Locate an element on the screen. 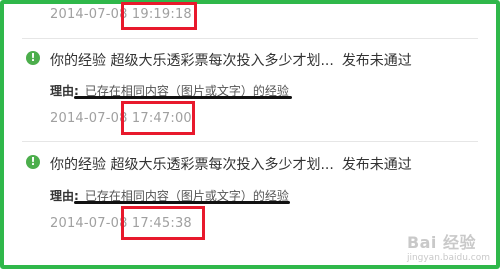 This screenshot has height=269, width=500. watermark-brand: Bai 经验 is located at coordinates (441, 242).